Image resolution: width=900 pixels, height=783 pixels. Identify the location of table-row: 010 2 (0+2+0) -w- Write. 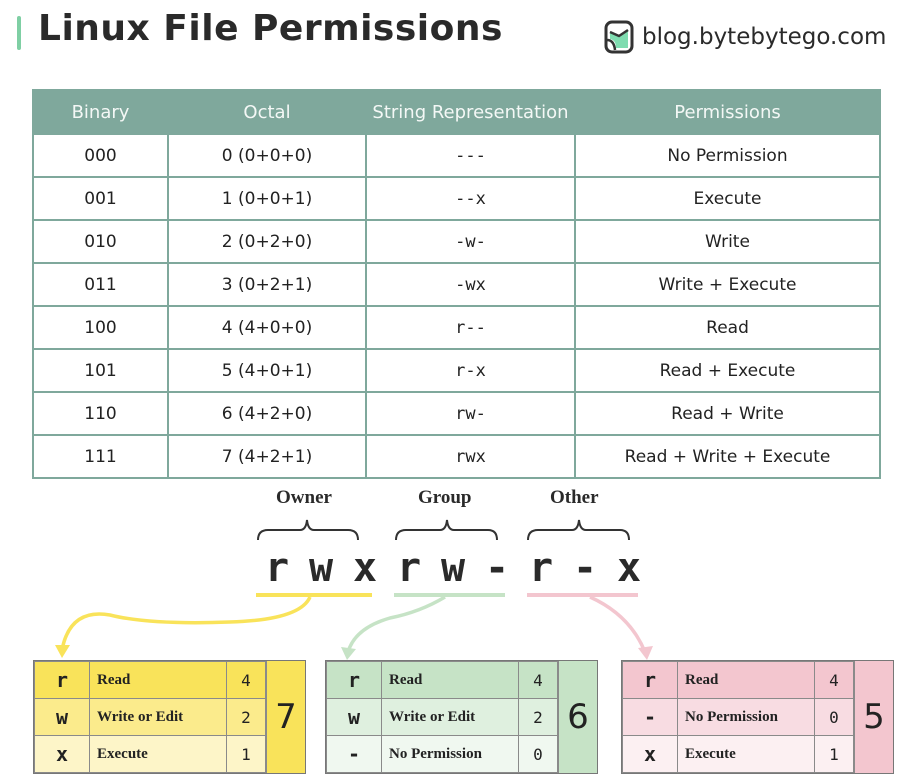
(456, 241).